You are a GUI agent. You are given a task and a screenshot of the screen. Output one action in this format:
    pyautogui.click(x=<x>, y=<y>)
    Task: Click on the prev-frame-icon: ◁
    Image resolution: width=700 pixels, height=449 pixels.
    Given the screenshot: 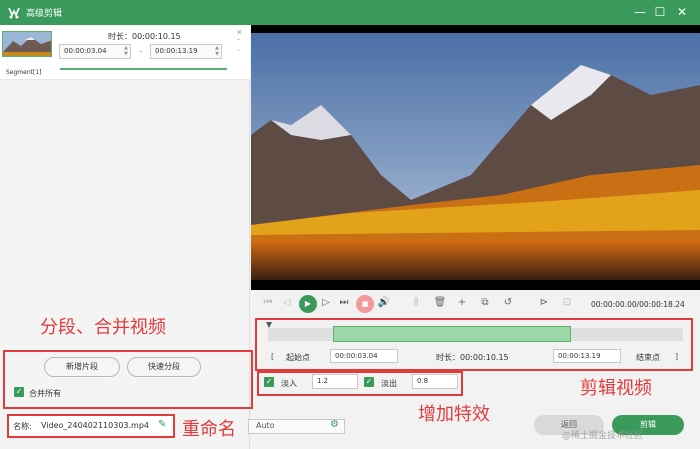 What is the action you would take?
    pyautogui.click(x=287, y=302)
    